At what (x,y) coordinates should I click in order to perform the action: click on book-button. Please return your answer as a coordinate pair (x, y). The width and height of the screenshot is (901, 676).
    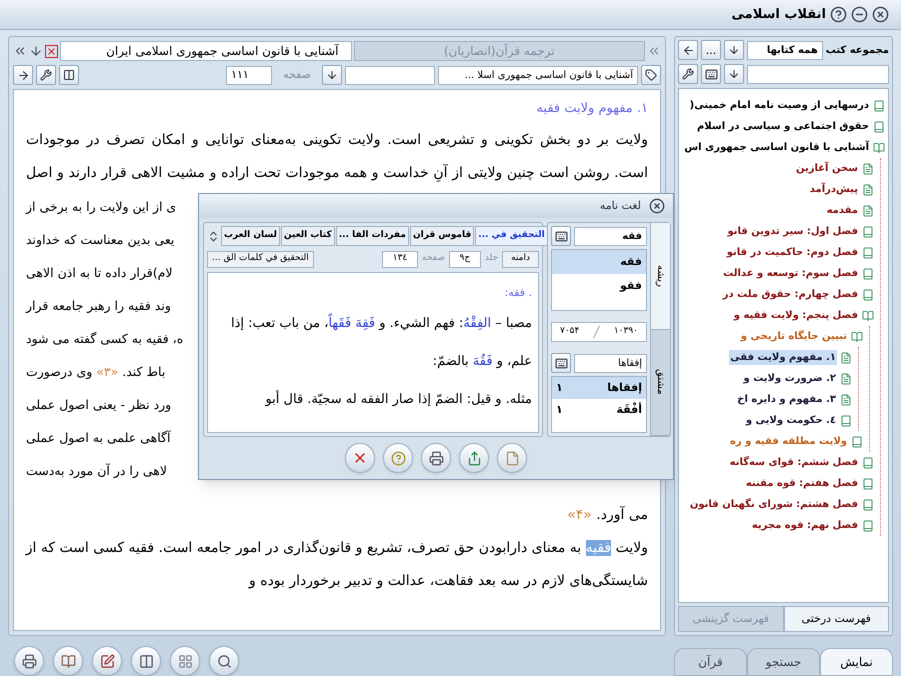
    Looking at the image, I should click on (68, 661).